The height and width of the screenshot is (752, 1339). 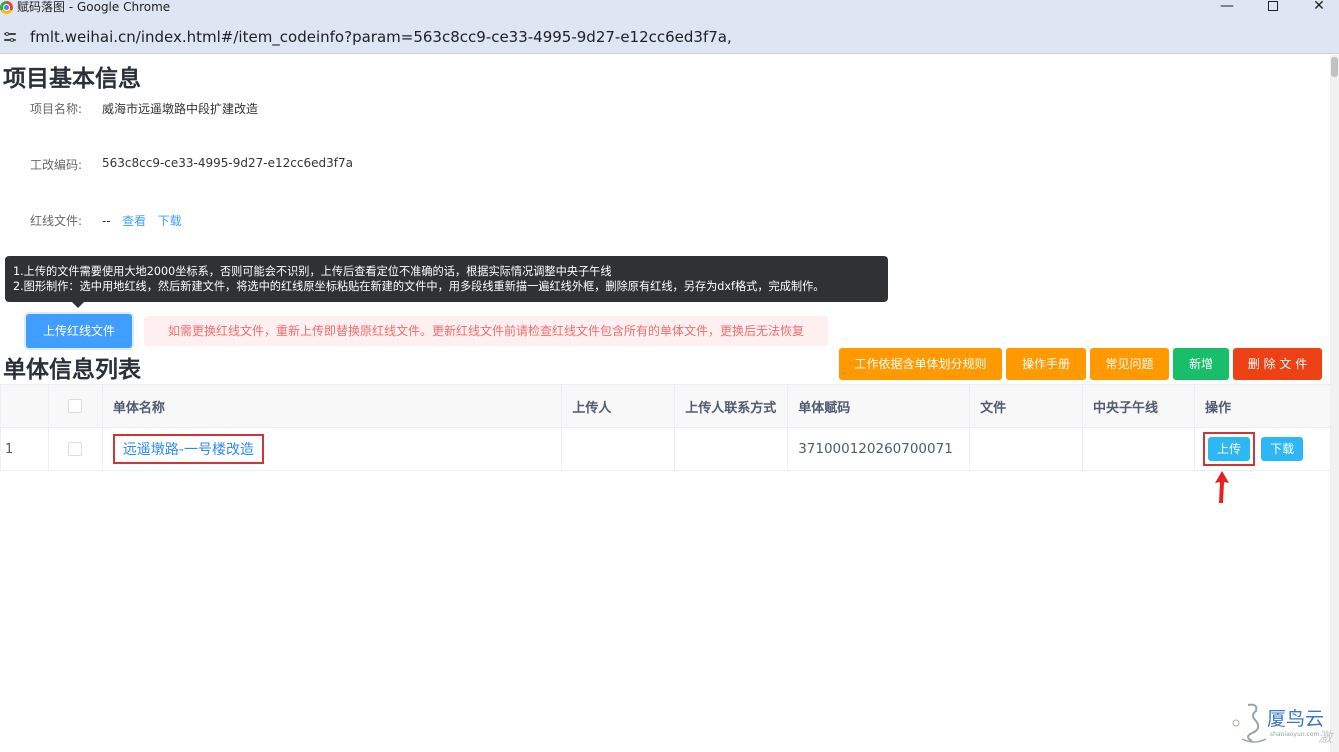 I want to click on download-redline-link: 下载, so click(x=170, y=221).